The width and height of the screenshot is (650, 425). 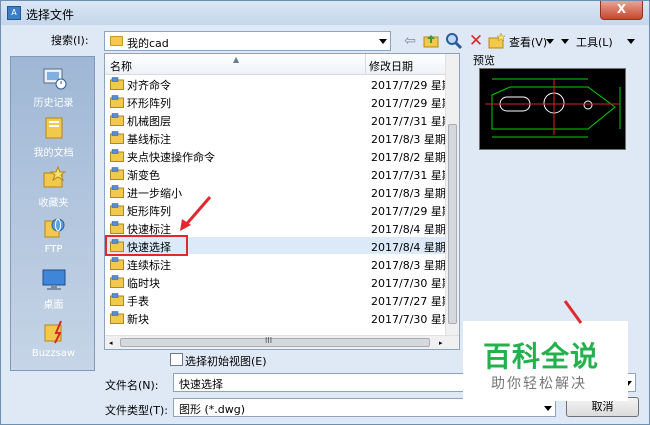 What do you see at coordinates (149, 139) in the screenshot?
I see `file-name: 基线标注` at bounding box center [149, 139].